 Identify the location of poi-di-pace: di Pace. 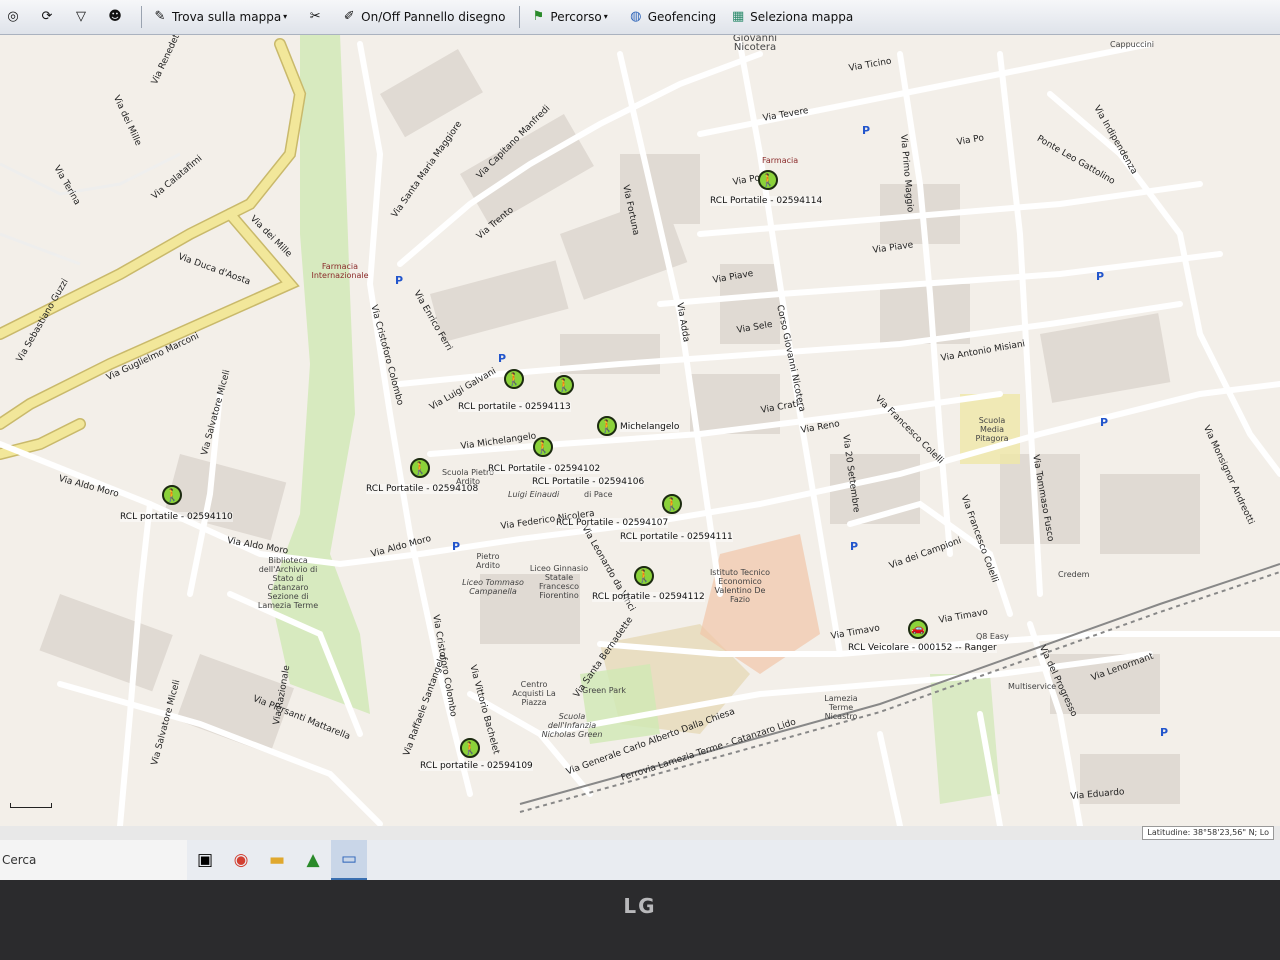
(598, 494).